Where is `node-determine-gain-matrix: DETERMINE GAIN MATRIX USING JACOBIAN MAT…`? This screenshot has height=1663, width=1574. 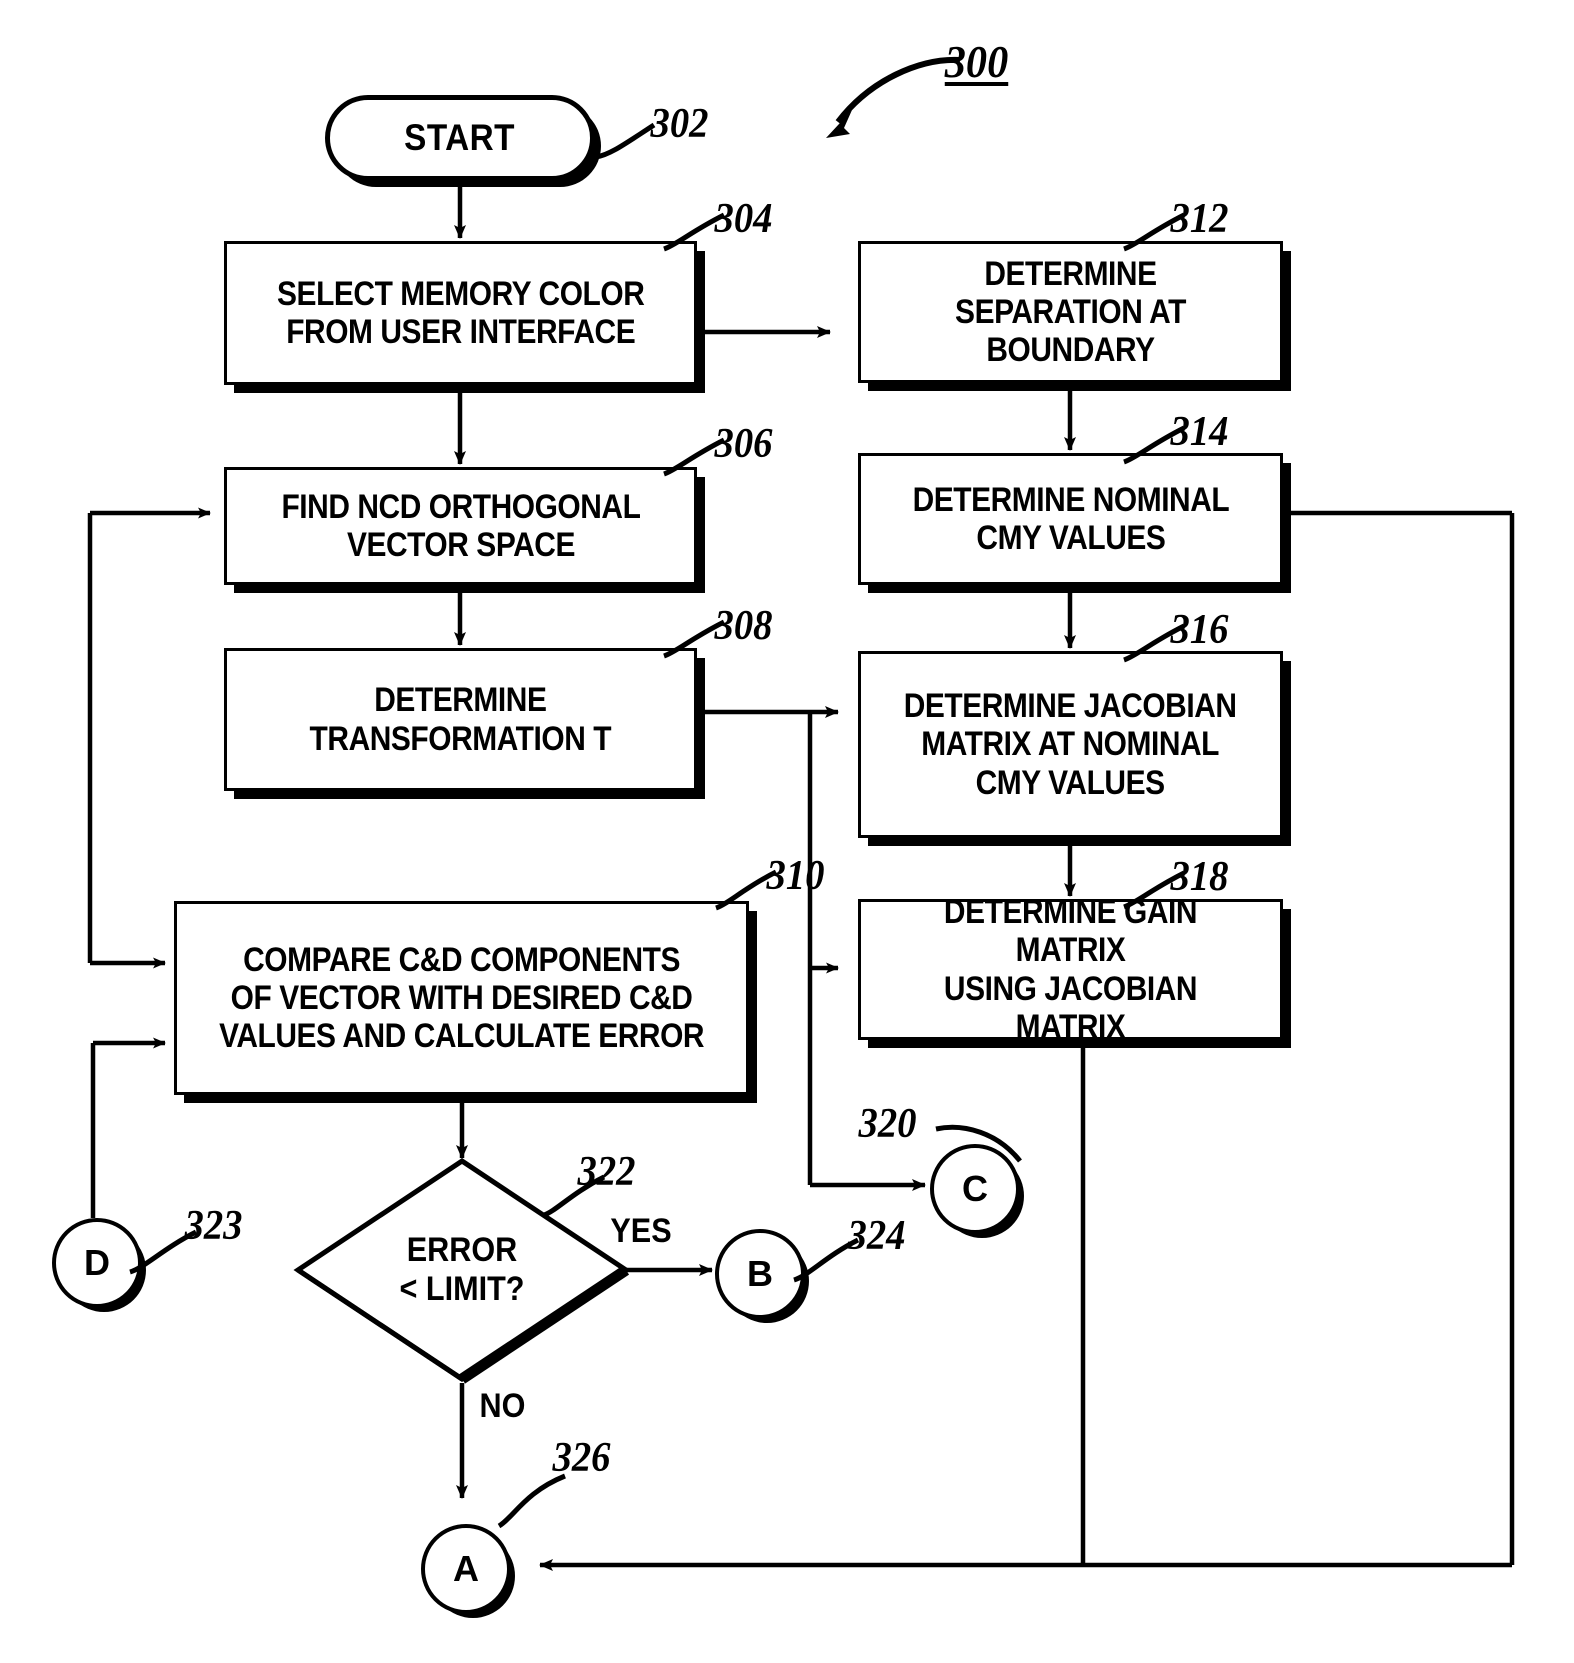 node-determine-gain-matrix: DETERMINE GAIN MATRIX USING JACOBIAN MAT… is located at coordinates (1070, 969).